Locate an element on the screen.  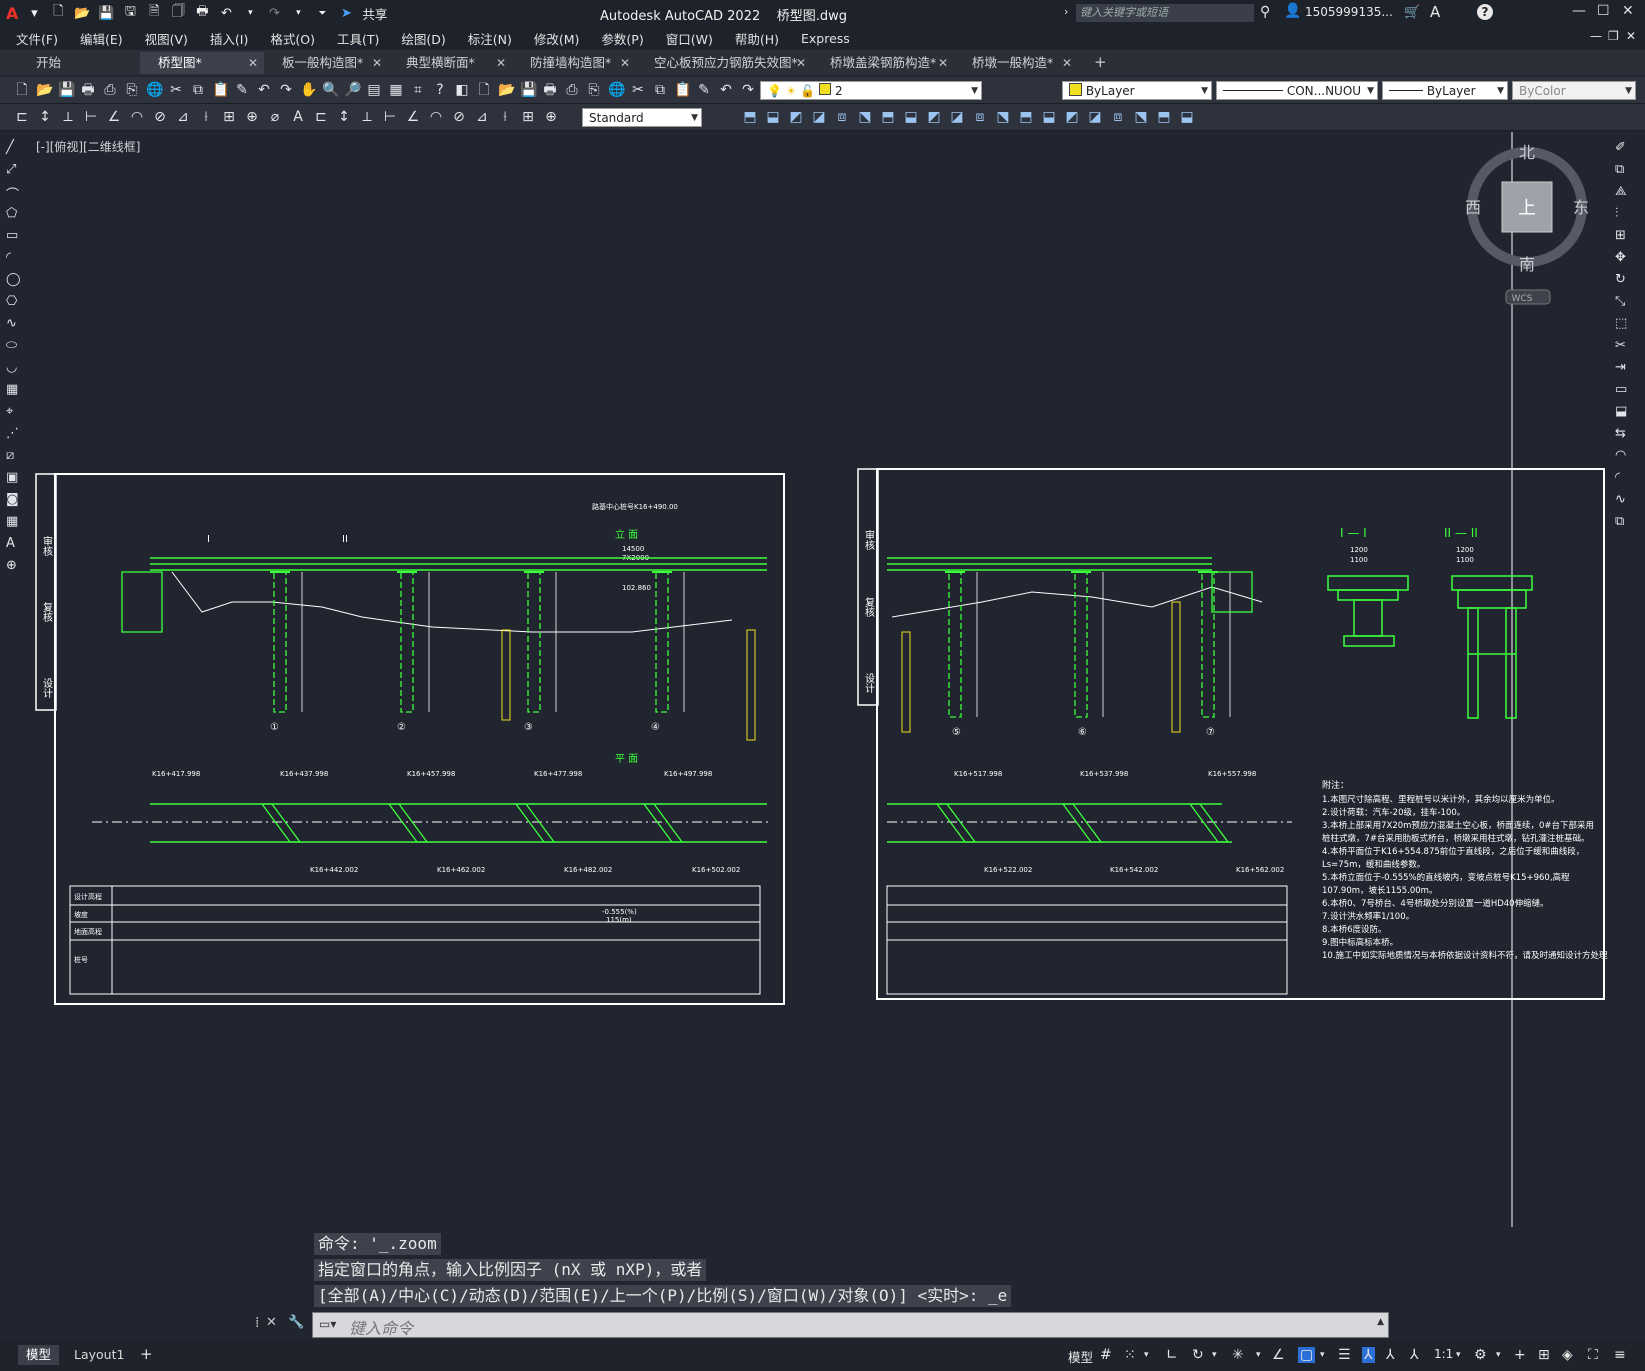
doc-minimize-icon: — is located at coordinates (1596, 36).